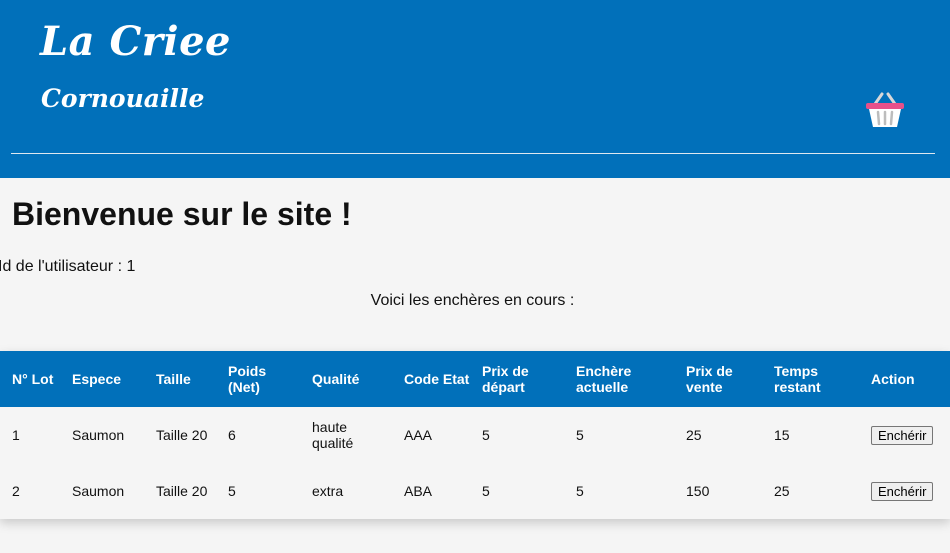  Describe the element at coordinates (247, 379) in the screenshot. I see `col-header-poids: Poids (Net)` at that location.